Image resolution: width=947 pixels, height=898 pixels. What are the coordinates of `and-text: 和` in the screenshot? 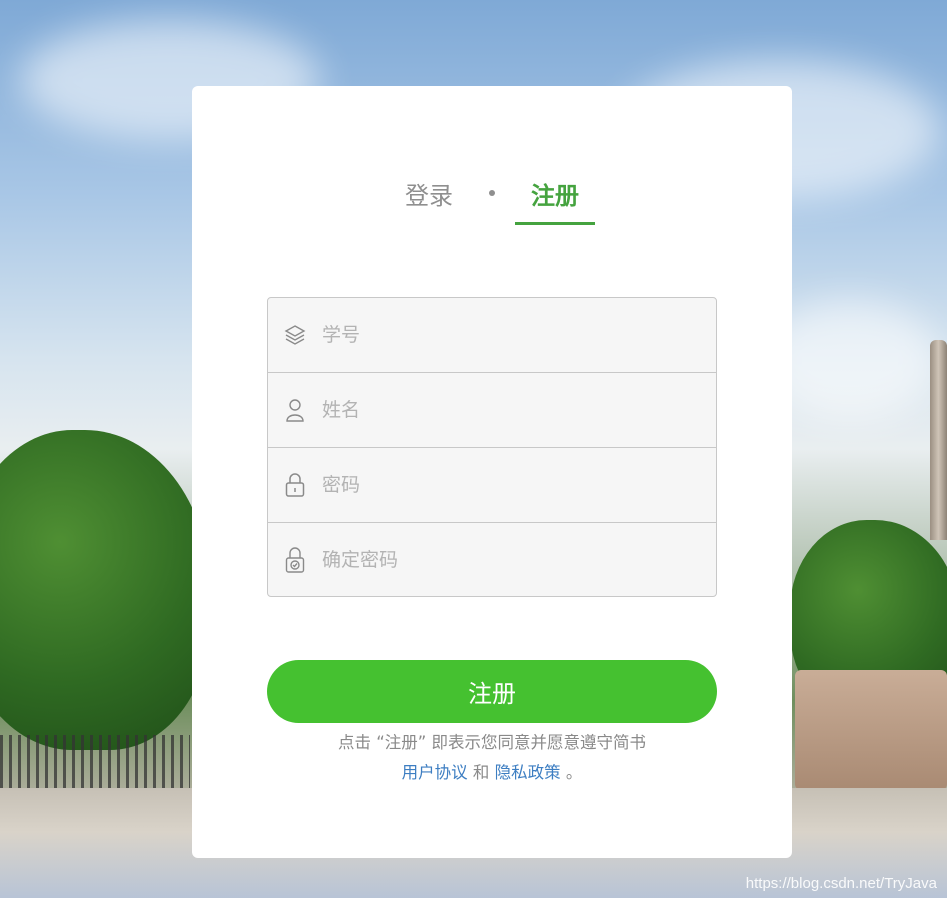 It's located at (481, 772).